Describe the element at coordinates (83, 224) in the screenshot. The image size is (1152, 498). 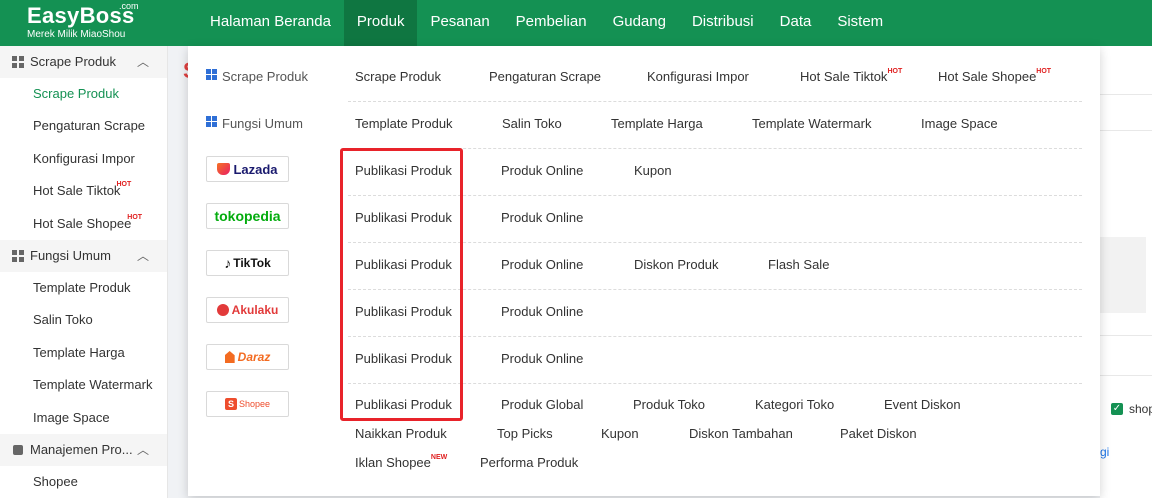
I see `sidebar-item-hot-sale-shopee: Hot Sale ShopeeHOT` at that location.